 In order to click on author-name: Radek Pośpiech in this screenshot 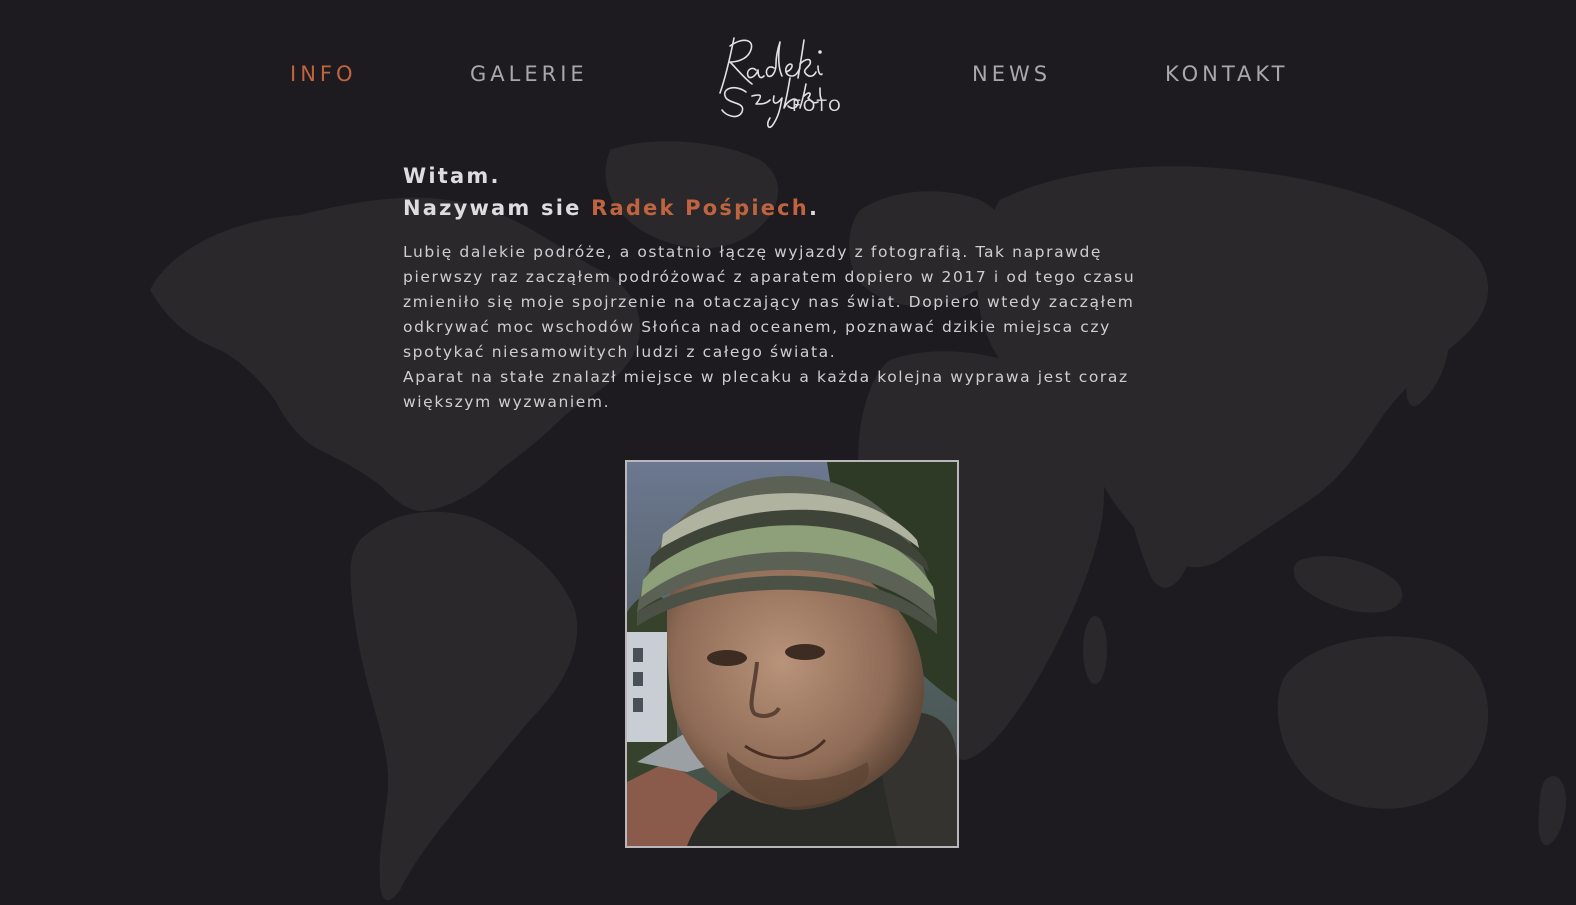, I will do `click(700, 208)`.